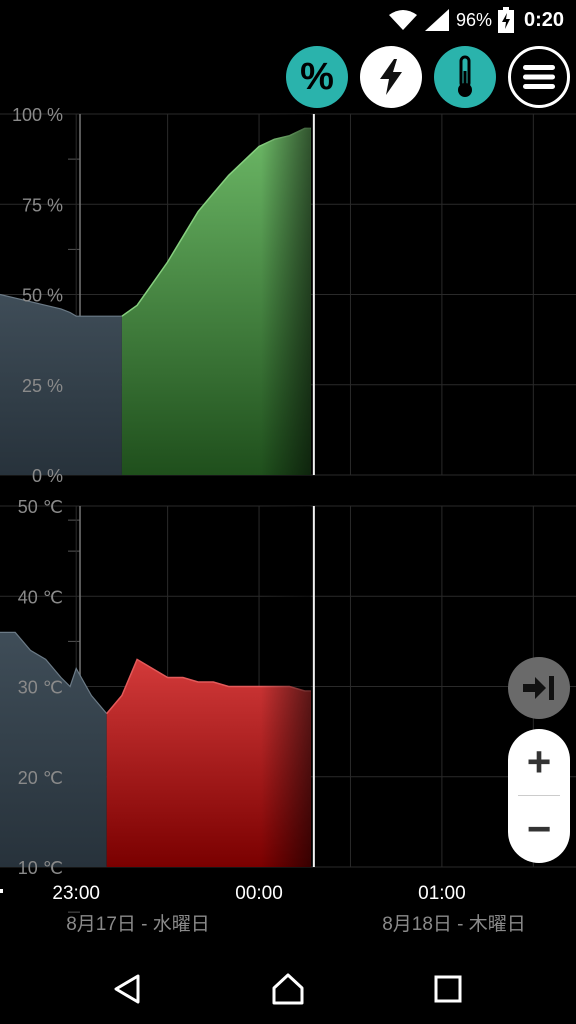 This screenshot has width=576, height=1024. Describe the element at coordinates (37, 115) in the screenshot. I see `battery-level-ytick-label: 100 %` at that location.